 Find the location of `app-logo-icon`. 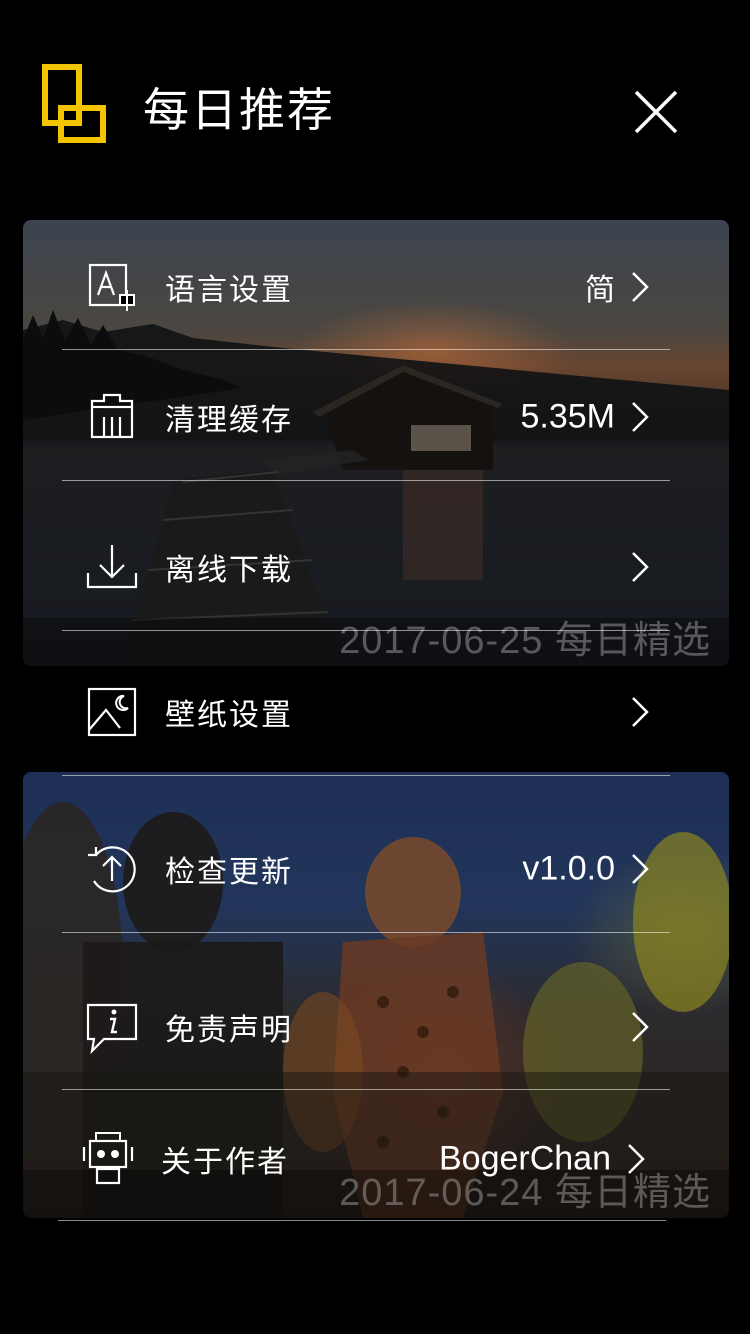

app-logo-icon is located at coordinates (74, 103).